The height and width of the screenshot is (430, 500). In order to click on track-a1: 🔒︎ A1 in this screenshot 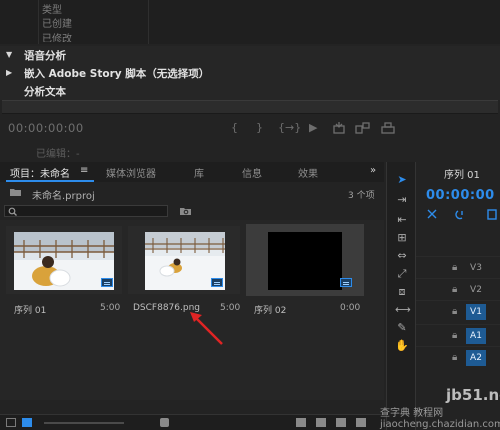, I will do `click(458, 335)`.